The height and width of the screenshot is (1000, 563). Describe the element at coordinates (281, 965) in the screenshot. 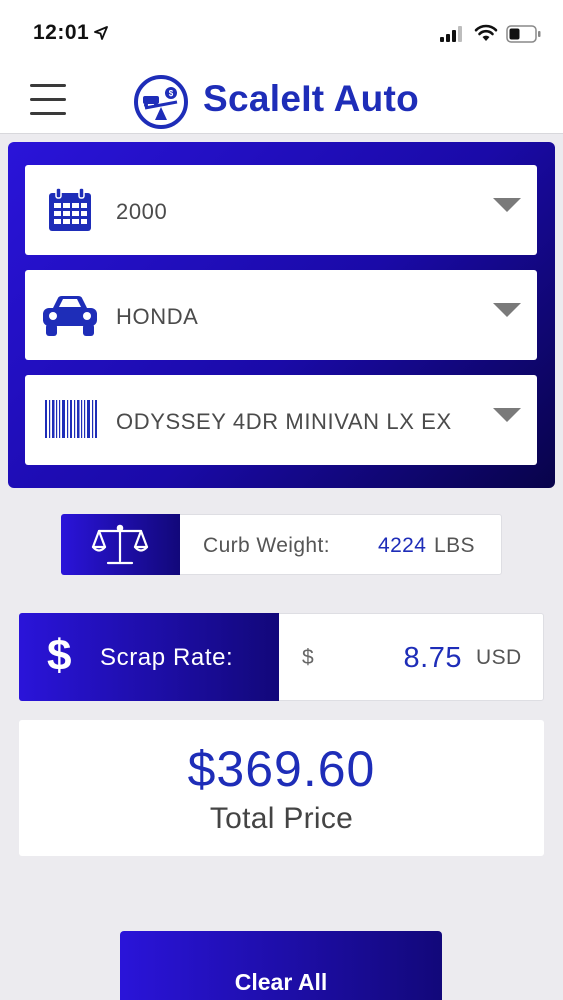

I see `clear-all-button: Clear All` at that location.